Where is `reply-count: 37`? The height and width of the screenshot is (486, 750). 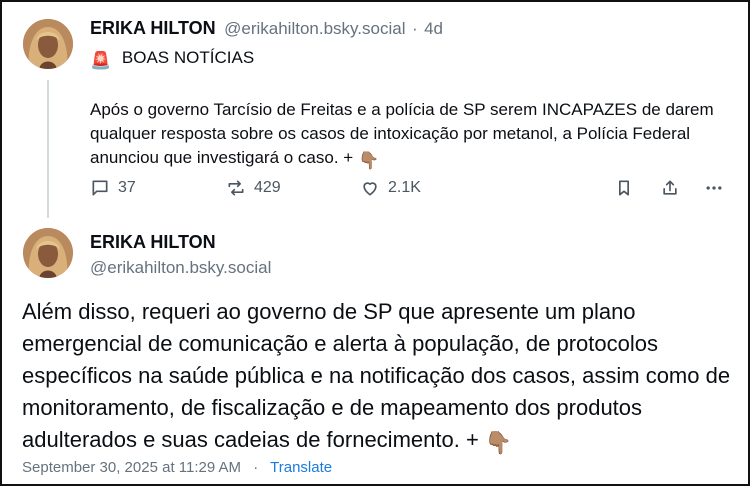
reply-count: 37 is located at coordinates (127, 187).